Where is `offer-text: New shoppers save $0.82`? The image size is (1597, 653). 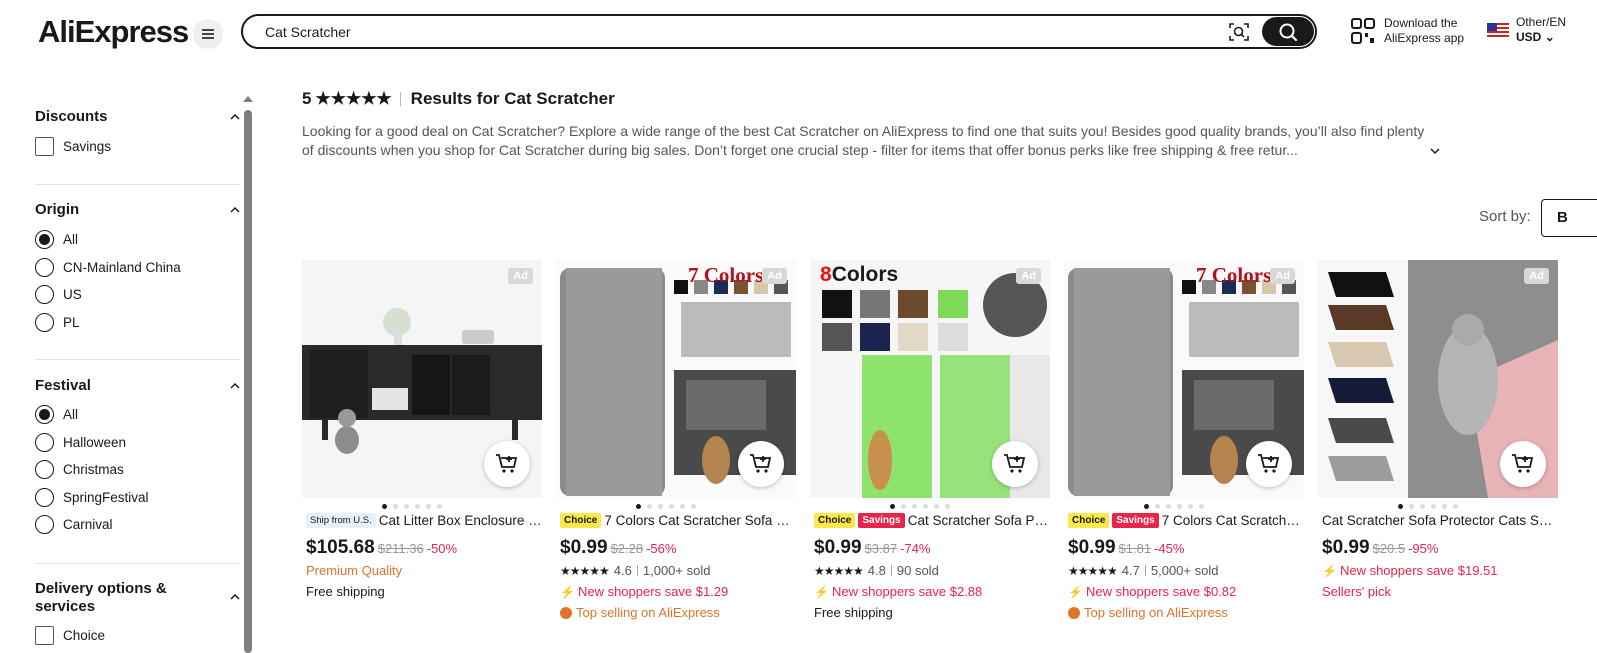 offer-text: New shoppers save $0.82 is located at coordinates (1161, 591).